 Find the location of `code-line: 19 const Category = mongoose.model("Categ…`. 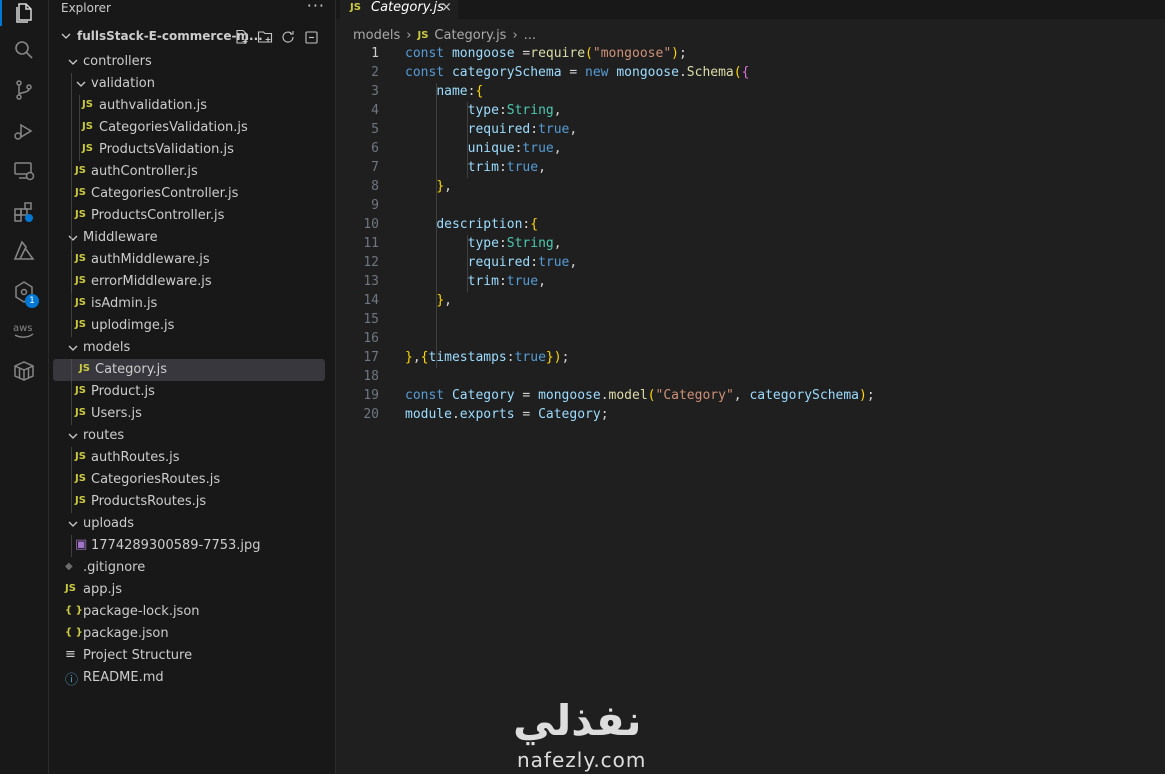

code-line: 19 const Category = mongoose.model("Categ… is located at coordinates (750, 396).